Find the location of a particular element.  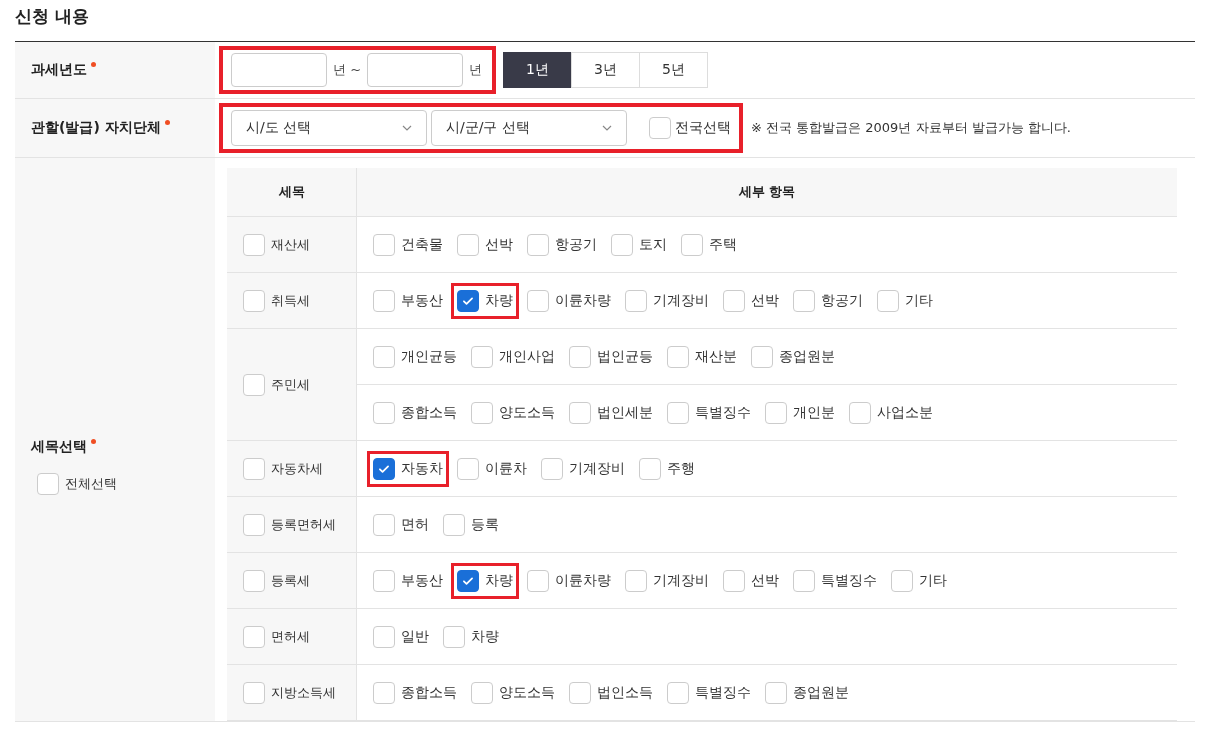

dropdown: 시/군/구 선택 is located at coordinates (529, 128).